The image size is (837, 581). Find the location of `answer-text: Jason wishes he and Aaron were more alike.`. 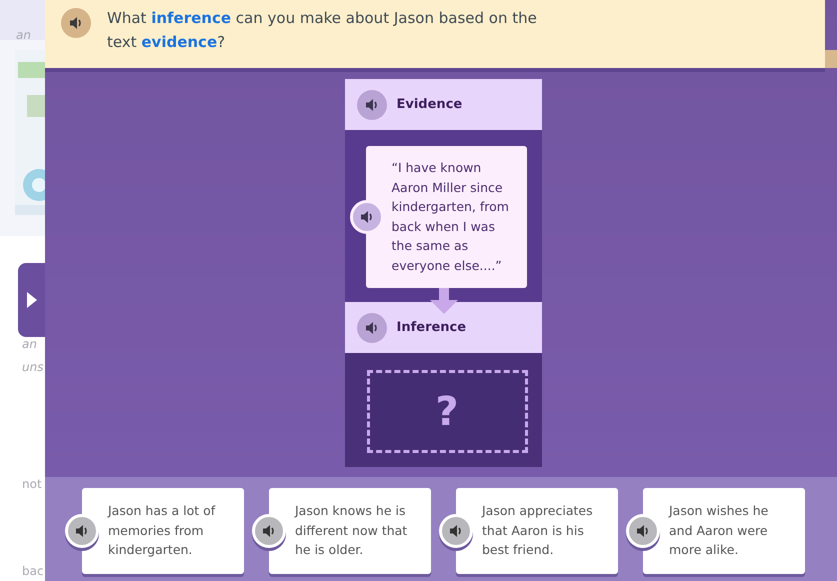

answer-text: Jason wishes he and Aaron were more alike. is located at coordinates (719, 530).